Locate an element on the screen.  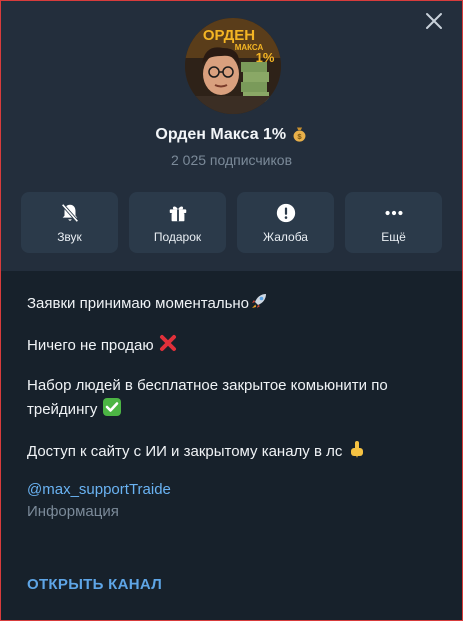
pointing-down-icon is located at coordinates (356, 449).